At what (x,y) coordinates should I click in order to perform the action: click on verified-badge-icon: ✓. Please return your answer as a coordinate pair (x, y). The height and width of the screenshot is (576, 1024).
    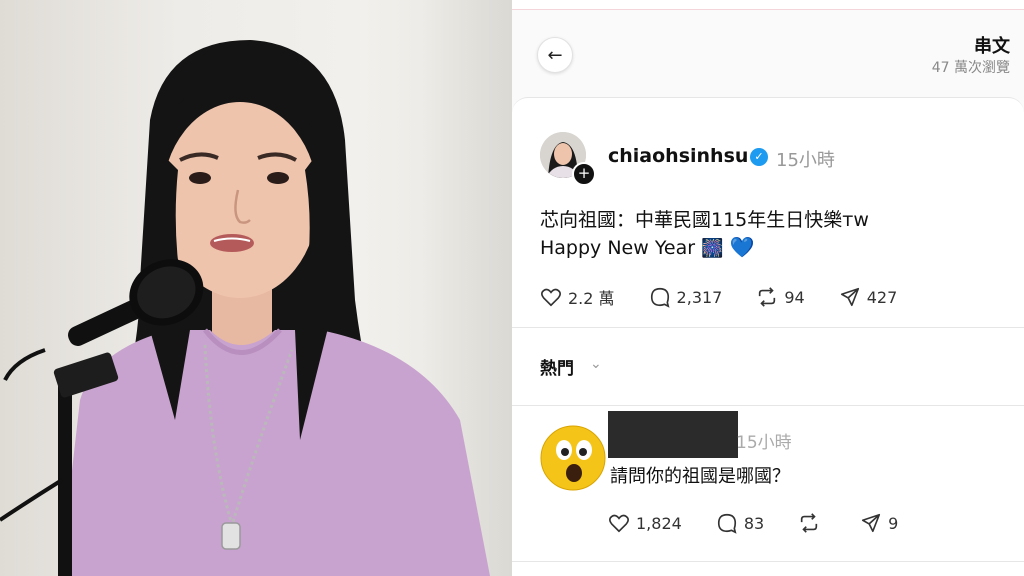
    Looking at the image, I should click on (759, 157).